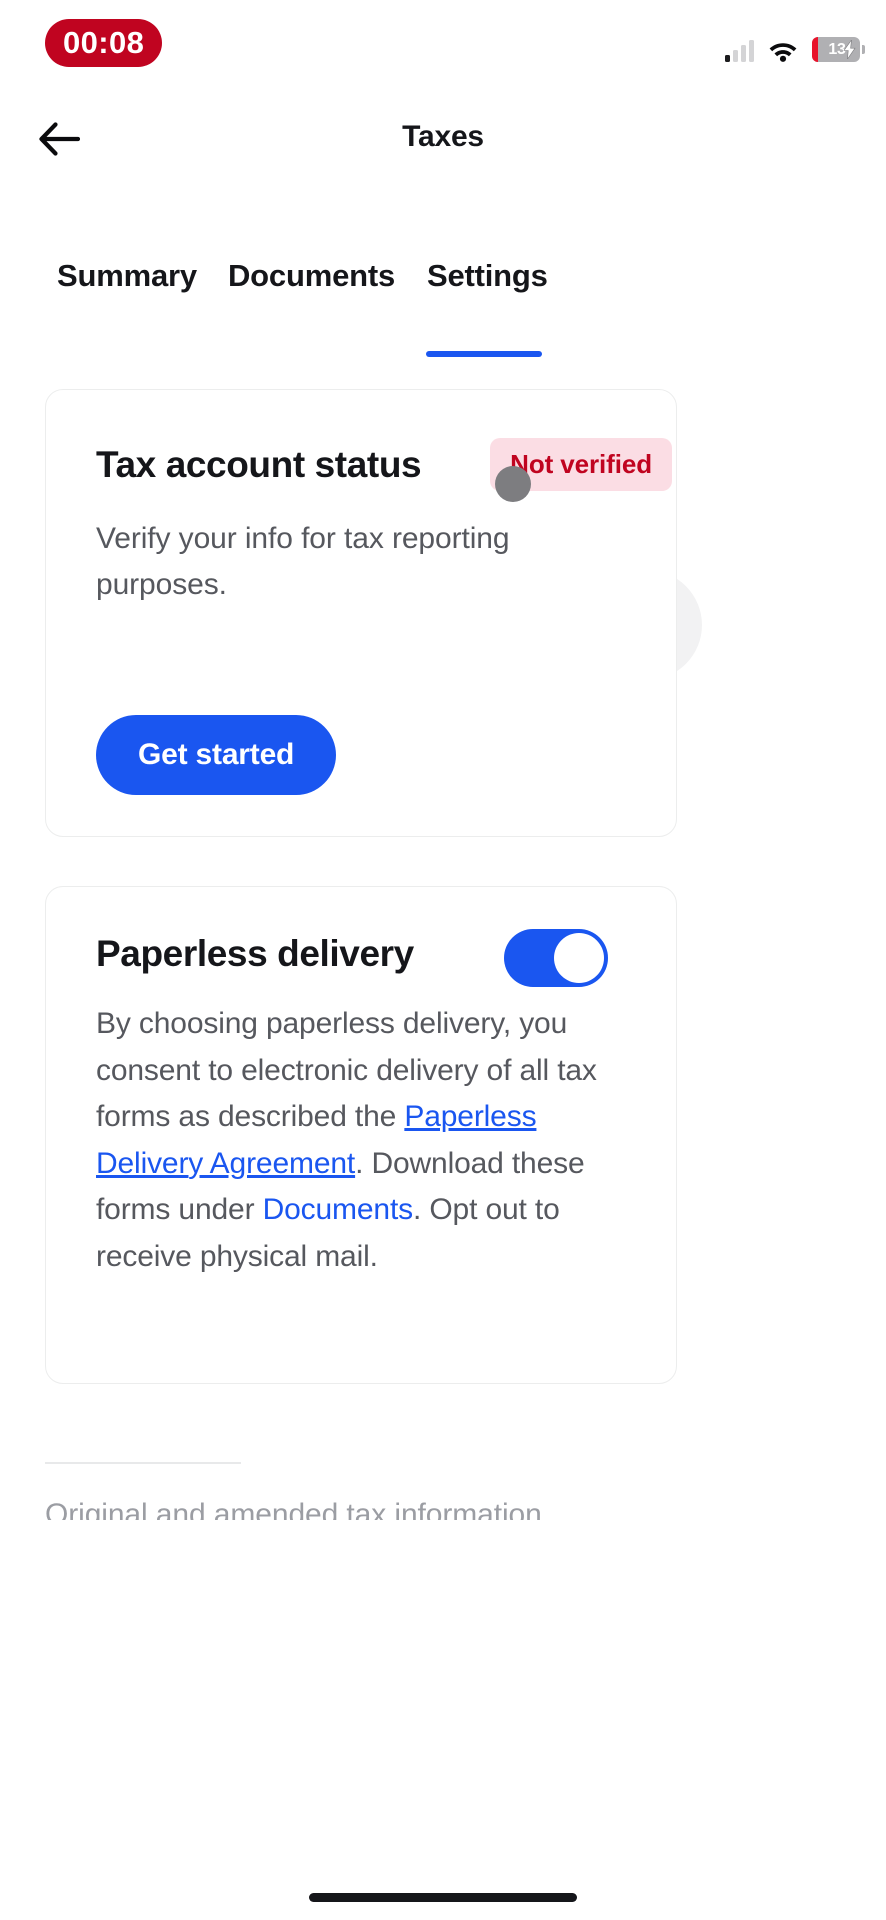 This screenshot has height=1920, width=886. Describe the element at coordinates (104, 43) in the screenshot. I see `recording-timer-badge: 00:08` at that location.